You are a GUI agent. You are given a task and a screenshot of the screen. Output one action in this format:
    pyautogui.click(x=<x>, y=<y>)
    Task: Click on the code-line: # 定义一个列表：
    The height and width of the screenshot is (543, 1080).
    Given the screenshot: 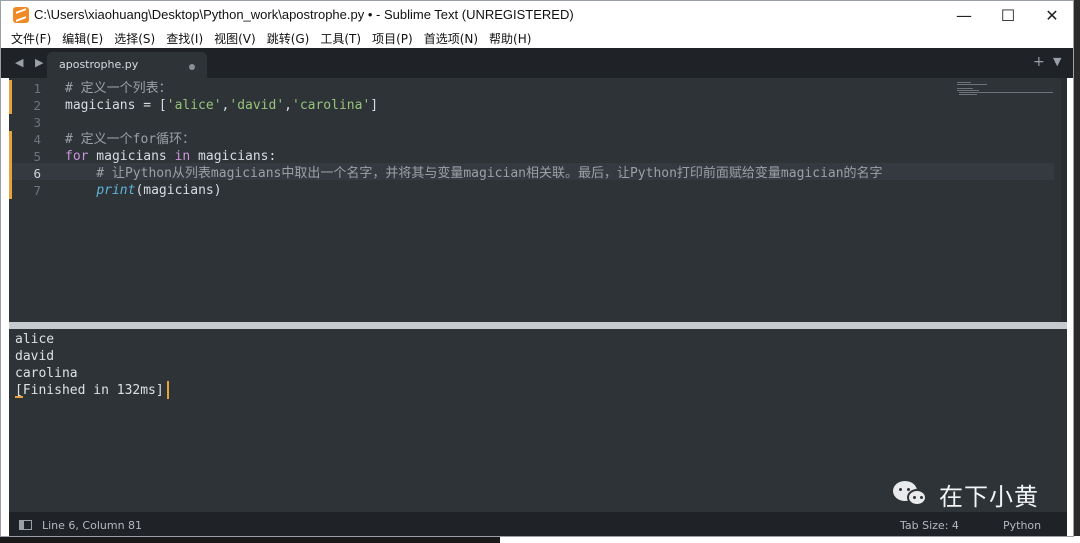 What is the action you would take?
    pyautogui.click(x=118, y=88)
    